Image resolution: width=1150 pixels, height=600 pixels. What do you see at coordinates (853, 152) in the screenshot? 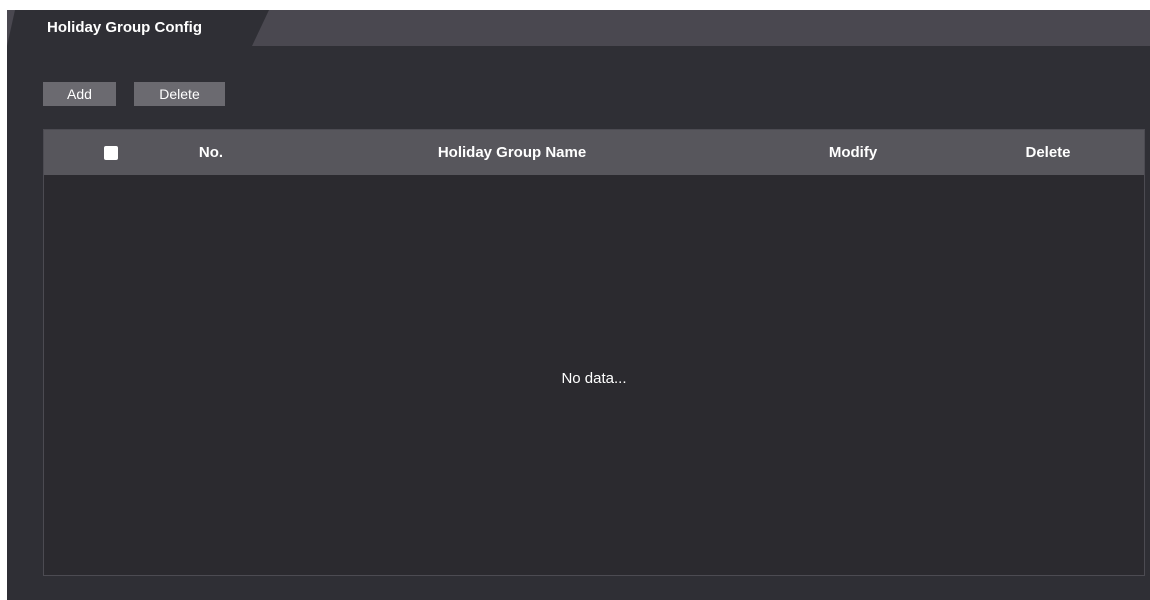
I see `column-header-modify: Modify` at bounding box center [853, 152].